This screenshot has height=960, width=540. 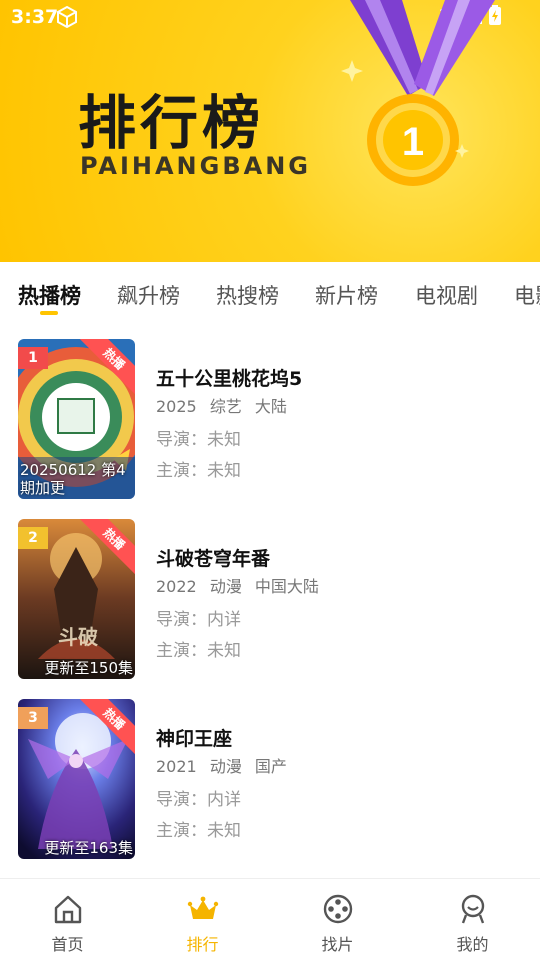 I want to click on nav-label: 我的, so click(x=472, y=944).